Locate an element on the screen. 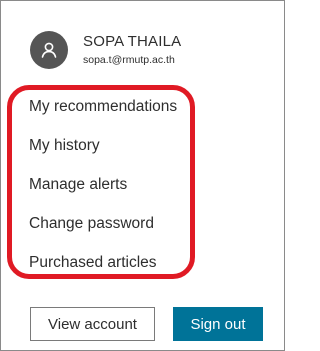 The height and width of the screenshot is (351, 320). user-icon is located at coordinates (49, 50).